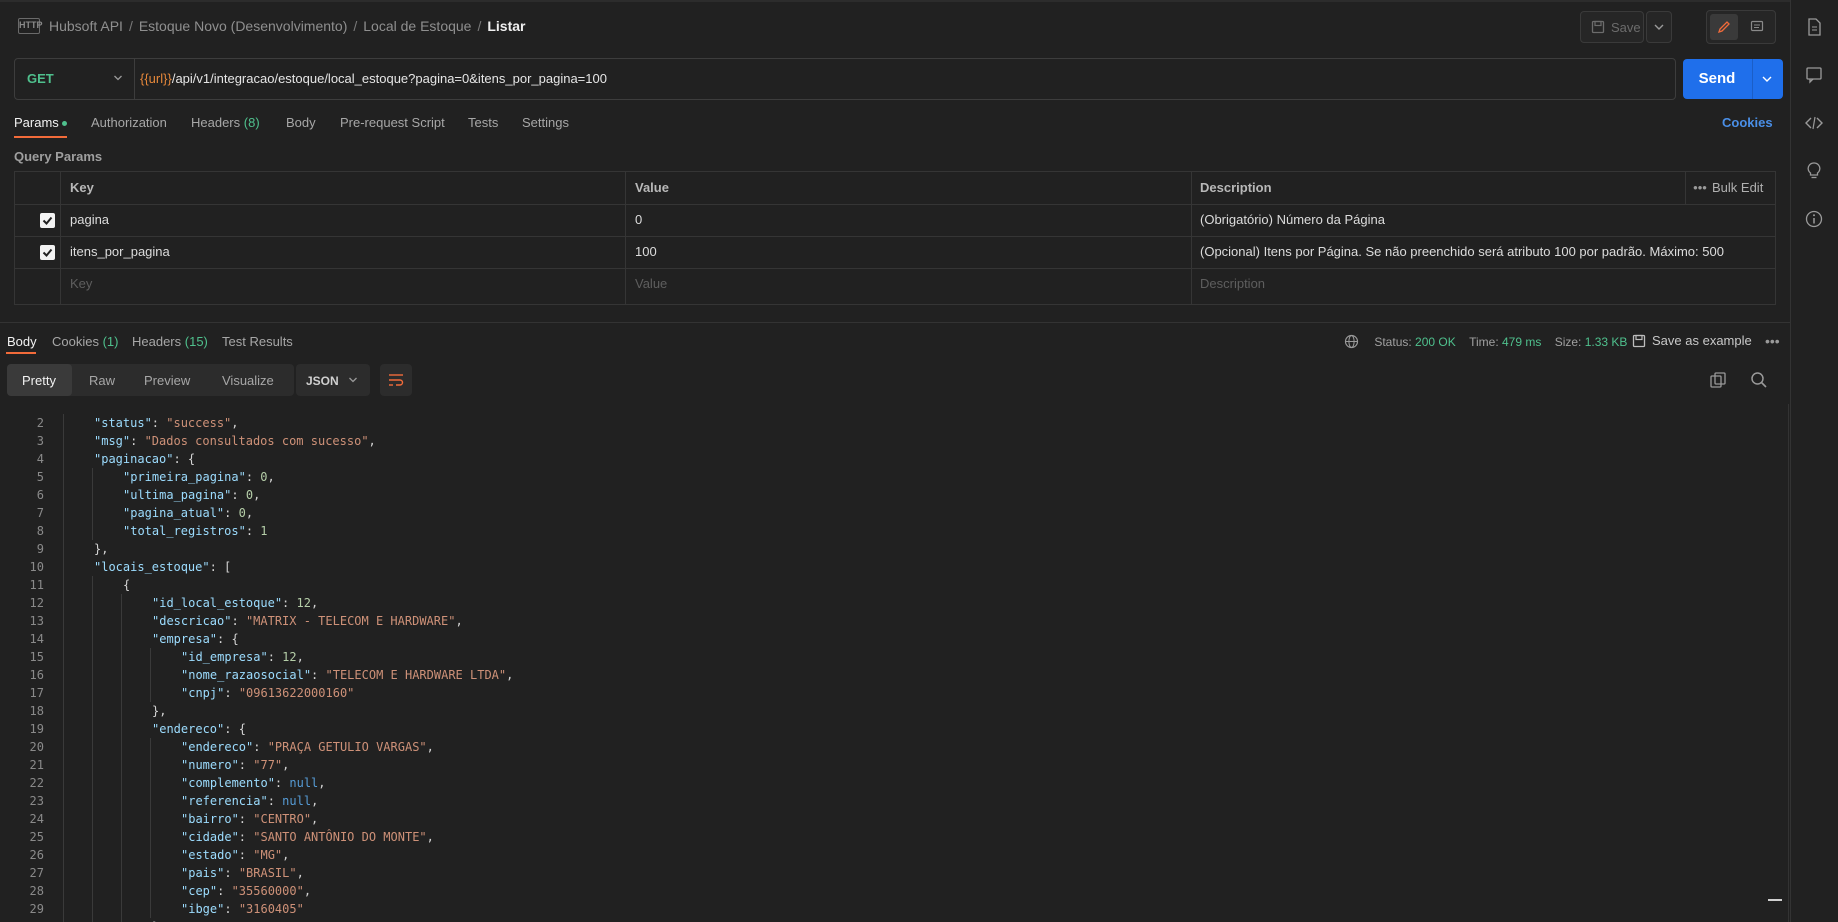 The image size is (1838, 922). What do you see at coordinates (1814, 171) in the screenshot?
I see `lightbulb-icon` at bounding box center [1814, 171].